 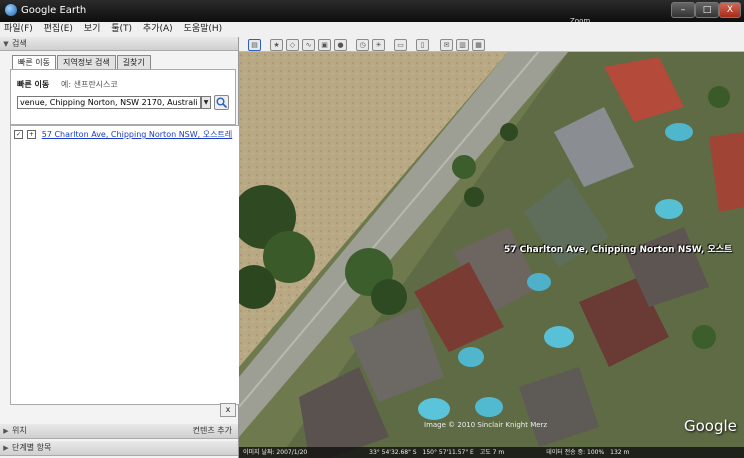 I want to click on streaming-status: 데이터 전송 중: 100%, so click(x=575, y=452).